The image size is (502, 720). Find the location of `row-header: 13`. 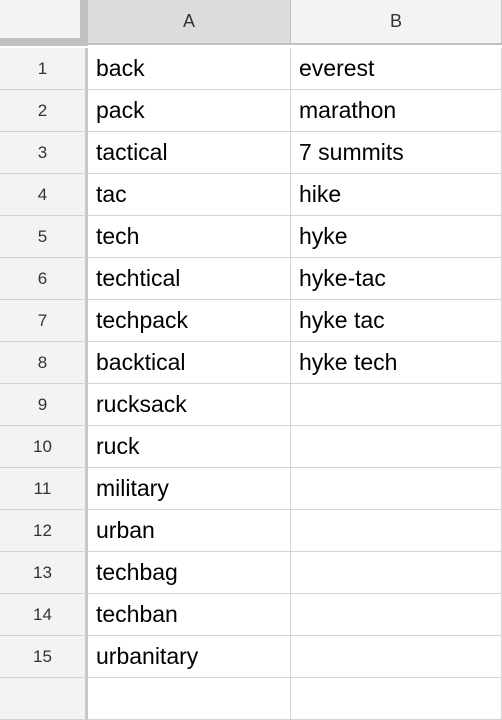

row-header: 13 is located at coordinates (44, 573).